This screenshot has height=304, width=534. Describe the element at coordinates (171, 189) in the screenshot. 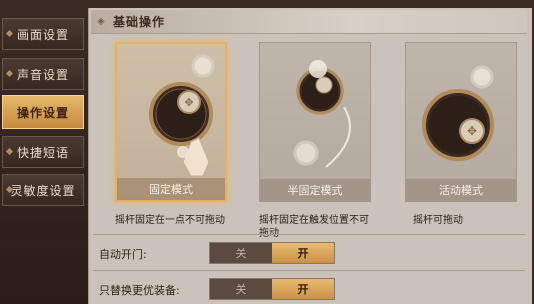

I see `mode-label: 固定模式` at that location.